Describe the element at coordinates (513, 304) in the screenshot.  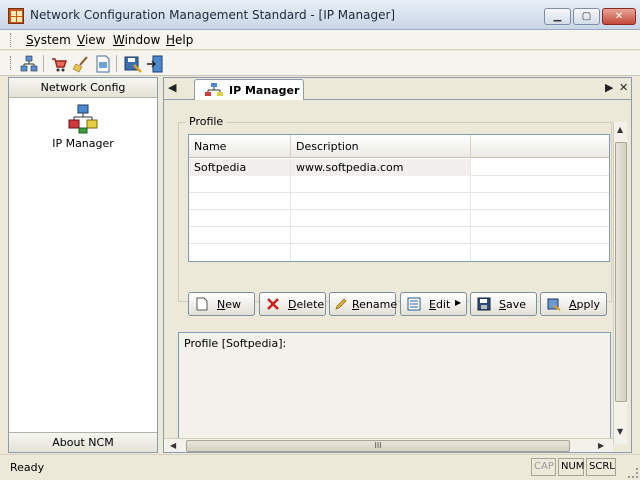
I see `save-button-label: Save` at that location.